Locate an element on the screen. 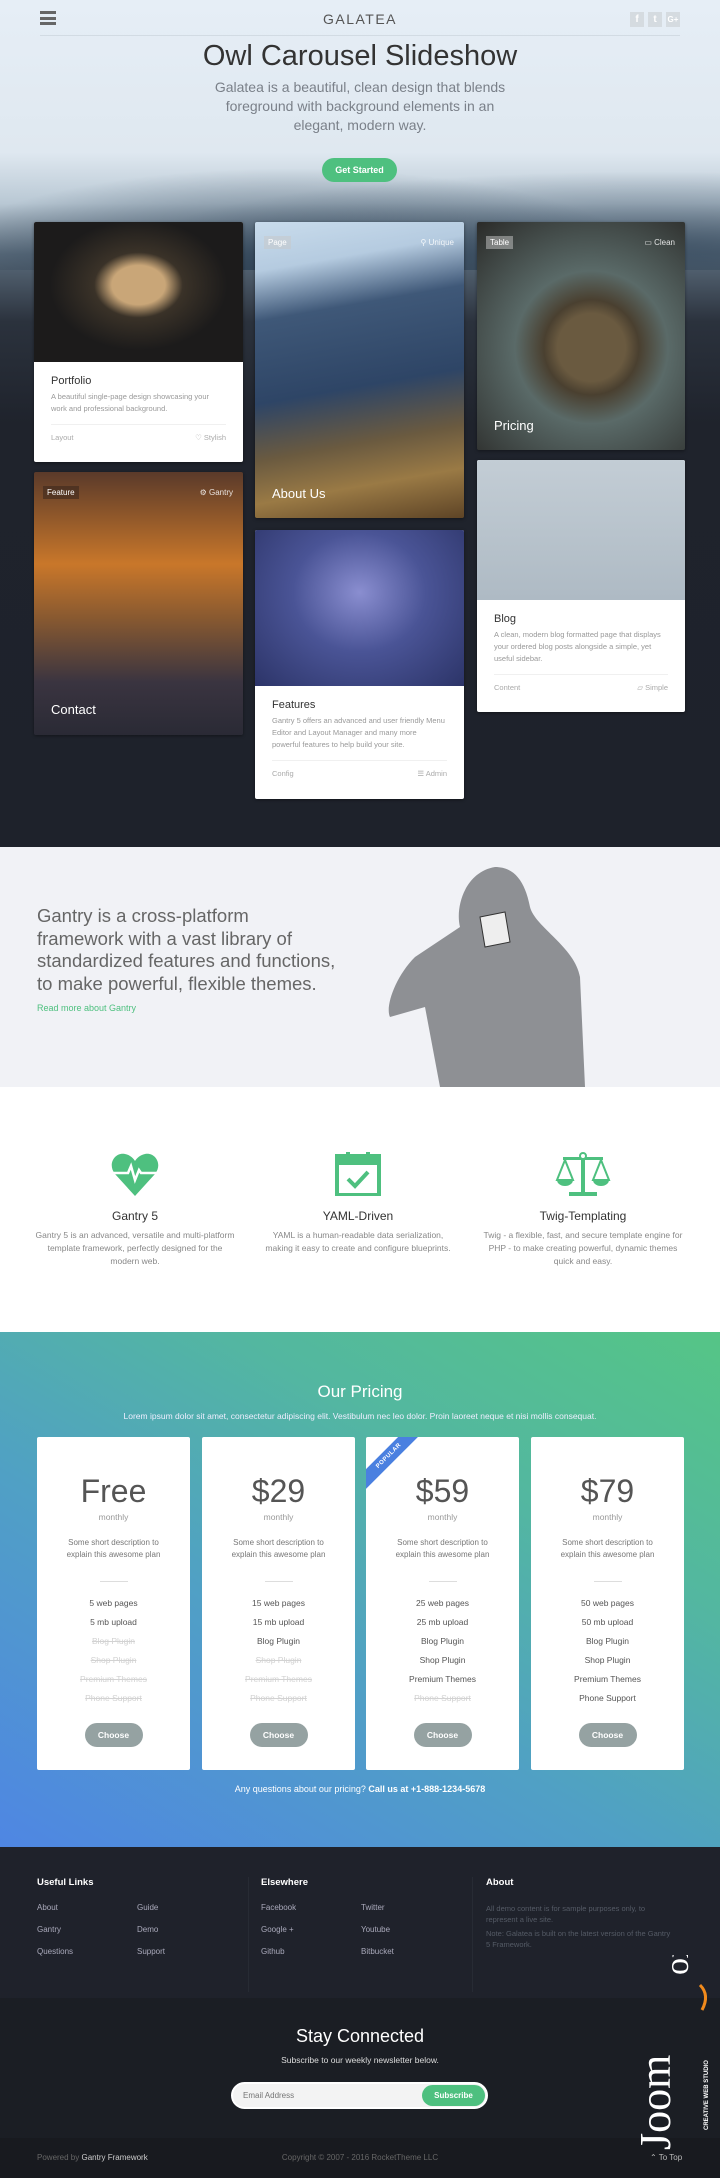 The width and height of the screenshot is (720, 2178). facebook-icon: f is located at coordinates (637, 19).